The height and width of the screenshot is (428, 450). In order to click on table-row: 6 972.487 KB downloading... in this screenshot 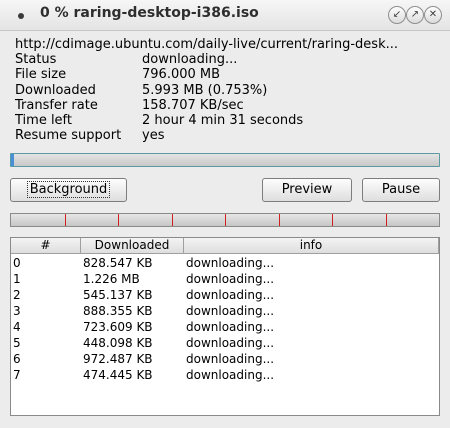, I will do `click(225, 359)`.